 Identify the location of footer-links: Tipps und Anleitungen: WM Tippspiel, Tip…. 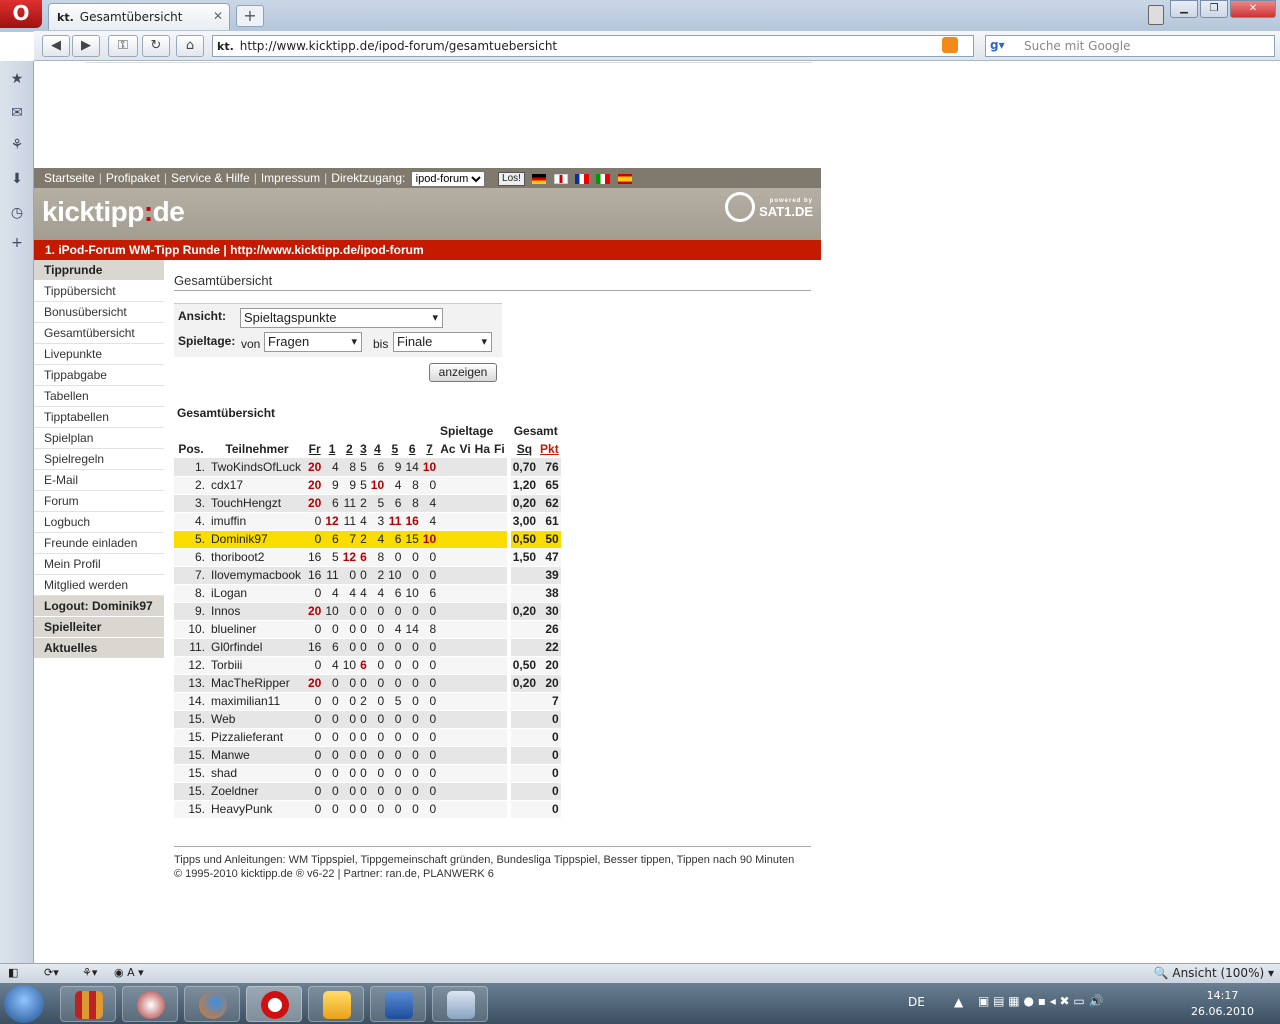
(492, 860).